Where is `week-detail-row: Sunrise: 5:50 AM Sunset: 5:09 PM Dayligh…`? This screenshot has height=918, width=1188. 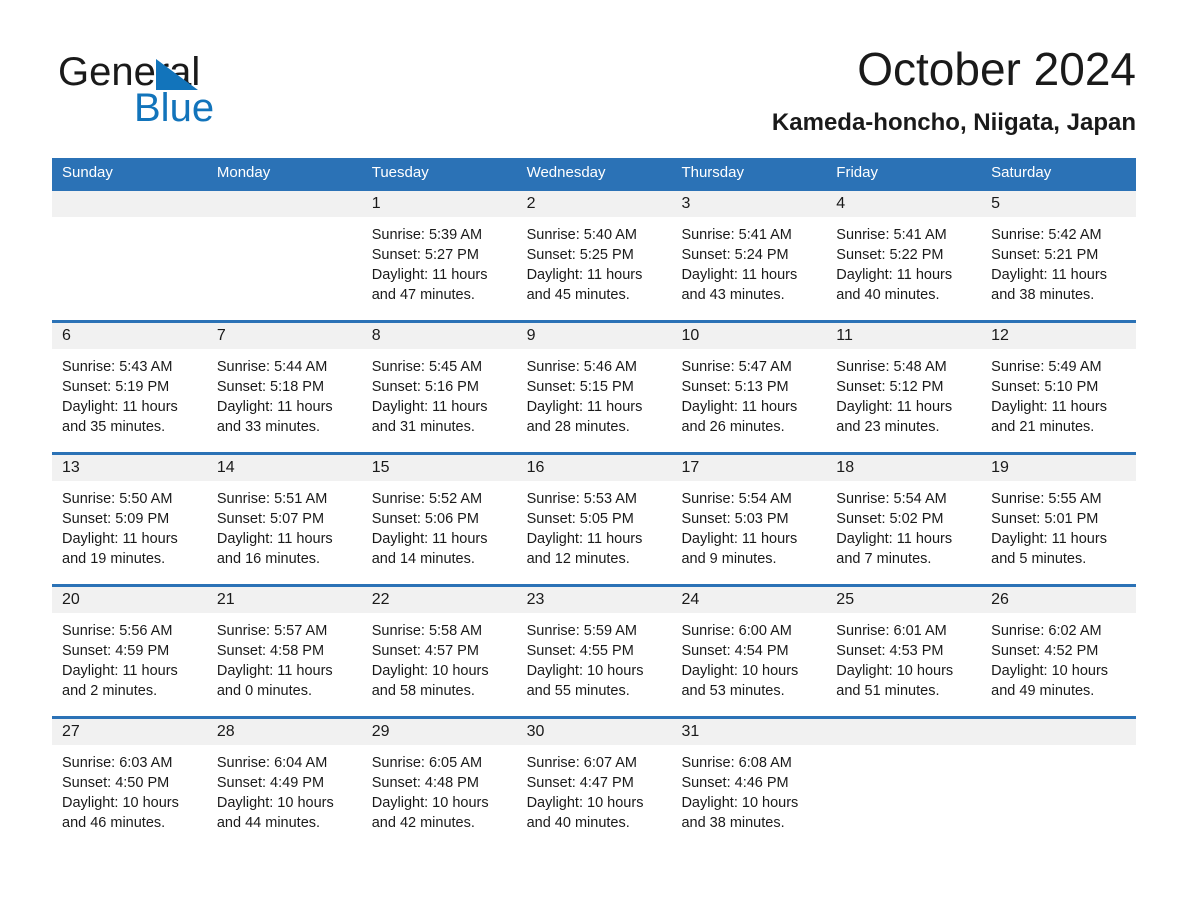
week-detail-row: Sunrise: 5:50 AM Sunset: 5:09 PM Dayligh… is located at coordinates (594, 532).